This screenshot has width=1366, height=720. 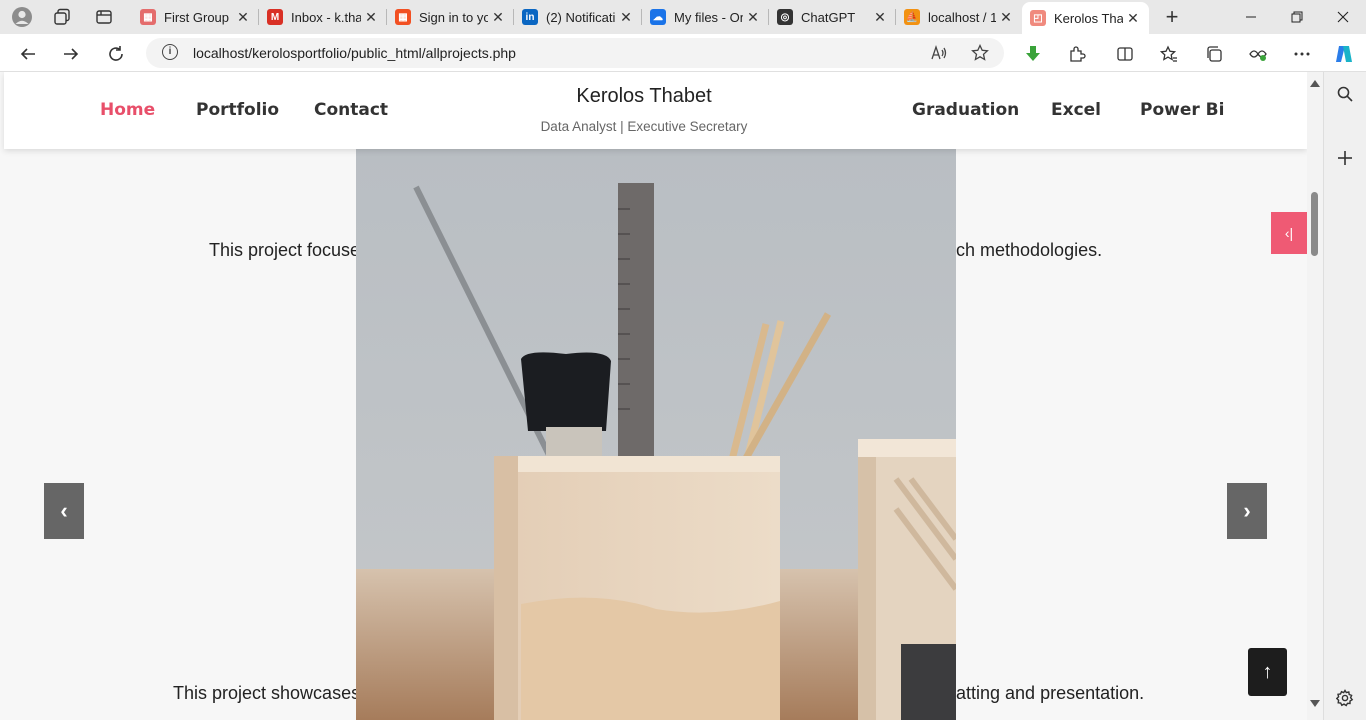 What do you see at coordinates (1315, 396) in the screenshot?
I see `page-scrollbar` at bounding box center [1315, 396].